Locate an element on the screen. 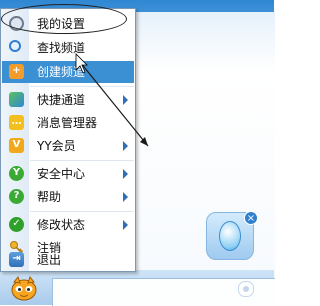 The height and width of the screenshot is (306, 320). annotation-arrow is located at coordinates (112, 100).